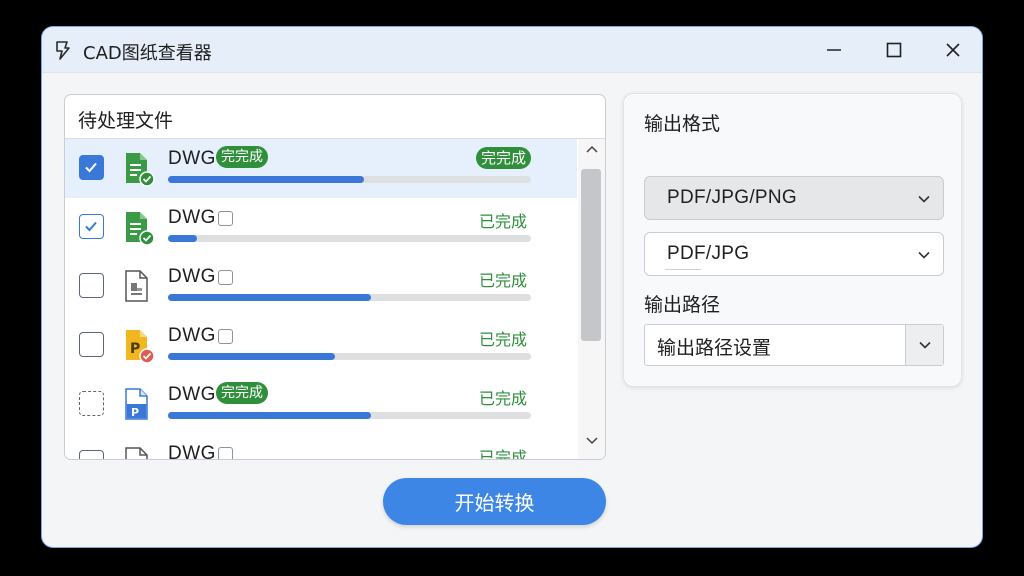  What do you see at coordinates (682, 305) in the screenshot?
I see `output-path-label: 输出路径` at bounding box center [682, 305].